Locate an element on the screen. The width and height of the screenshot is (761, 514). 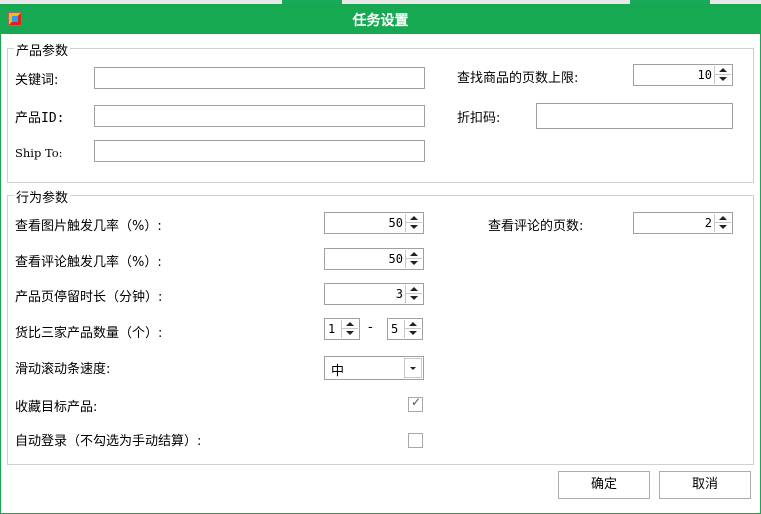
behavior-params-legend: 行为参数 is located at coordinates (42, 196).